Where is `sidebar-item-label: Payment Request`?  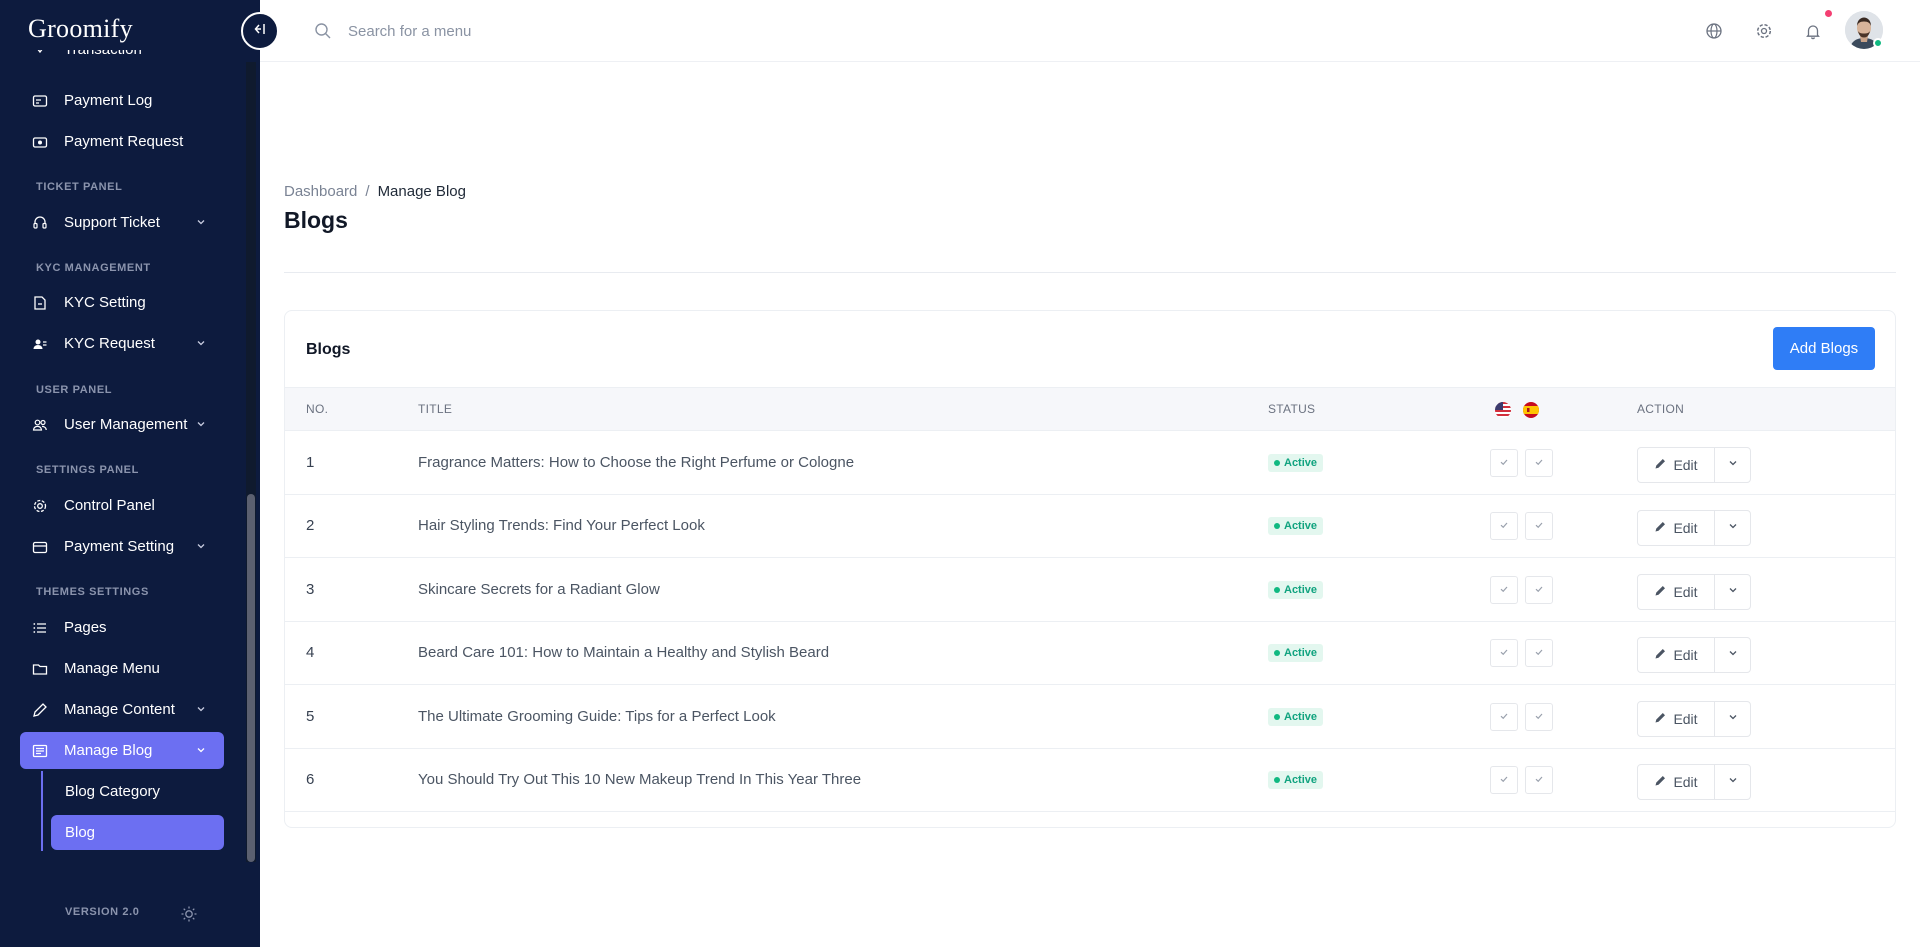
sidebar-item-label: Payment Request is located at coordinates (124, 141).